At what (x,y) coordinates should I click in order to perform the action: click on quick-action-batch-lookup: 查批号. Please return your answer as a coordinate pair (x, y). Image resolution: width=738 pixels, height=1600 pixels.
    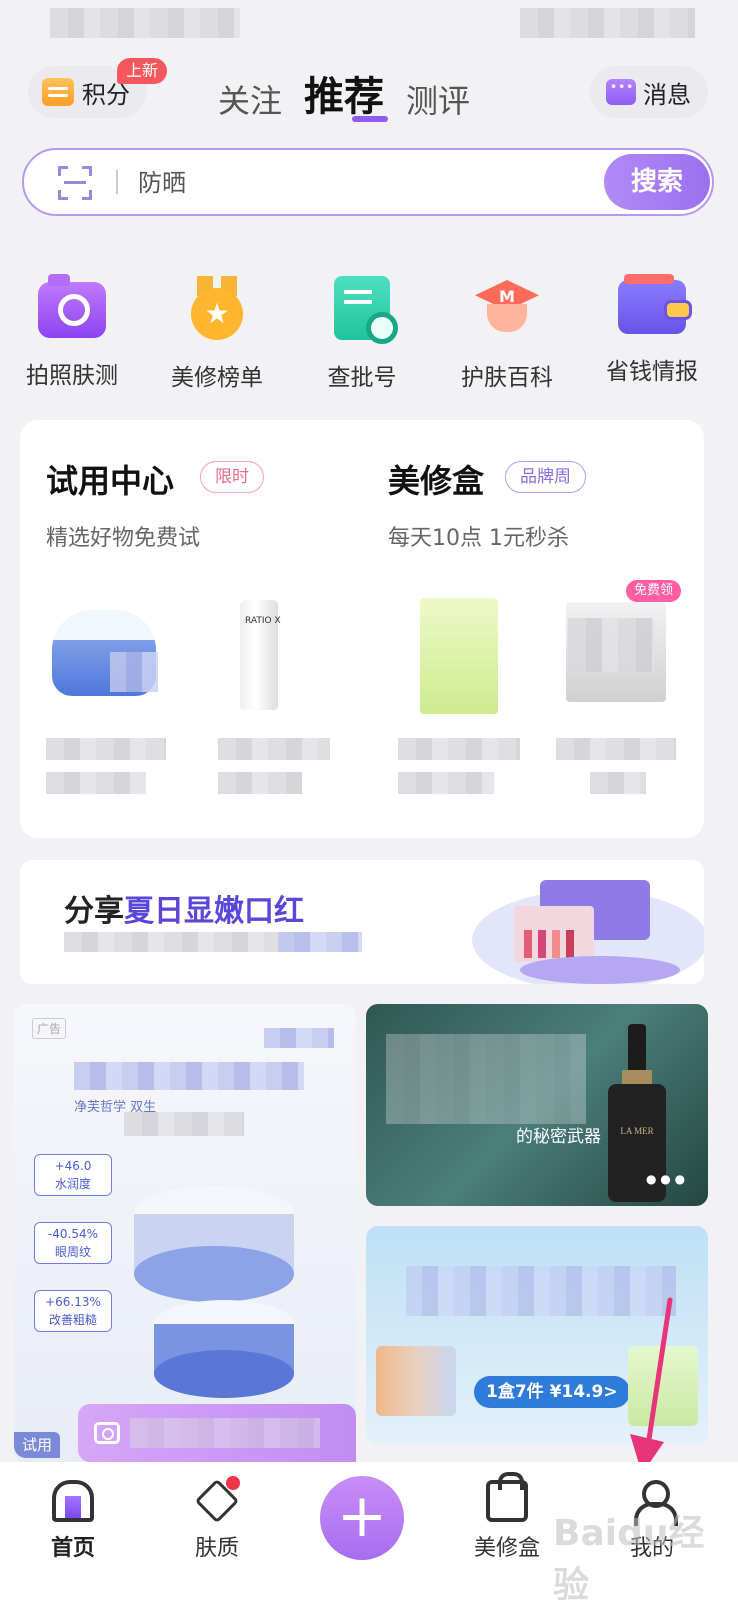
    Looking at the image, I should click on (362, 334).